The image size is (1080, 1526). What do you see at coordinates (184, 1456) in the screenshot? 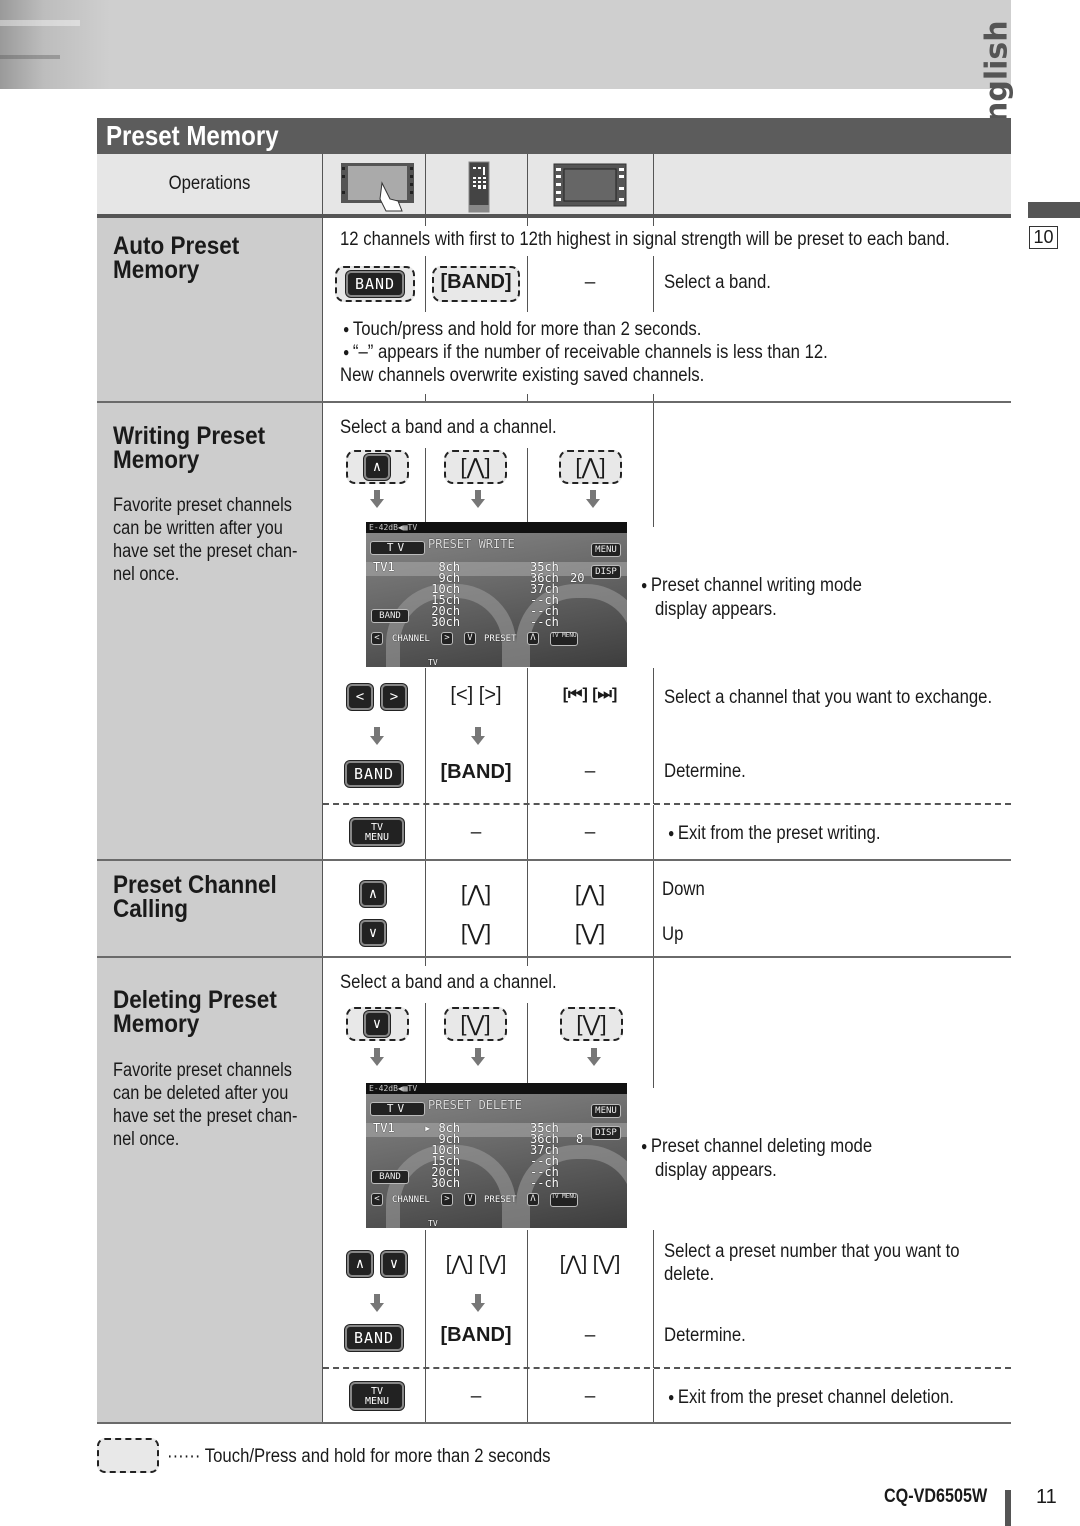
I see `legend-dots: ······` at bounding box center [184, 1456].